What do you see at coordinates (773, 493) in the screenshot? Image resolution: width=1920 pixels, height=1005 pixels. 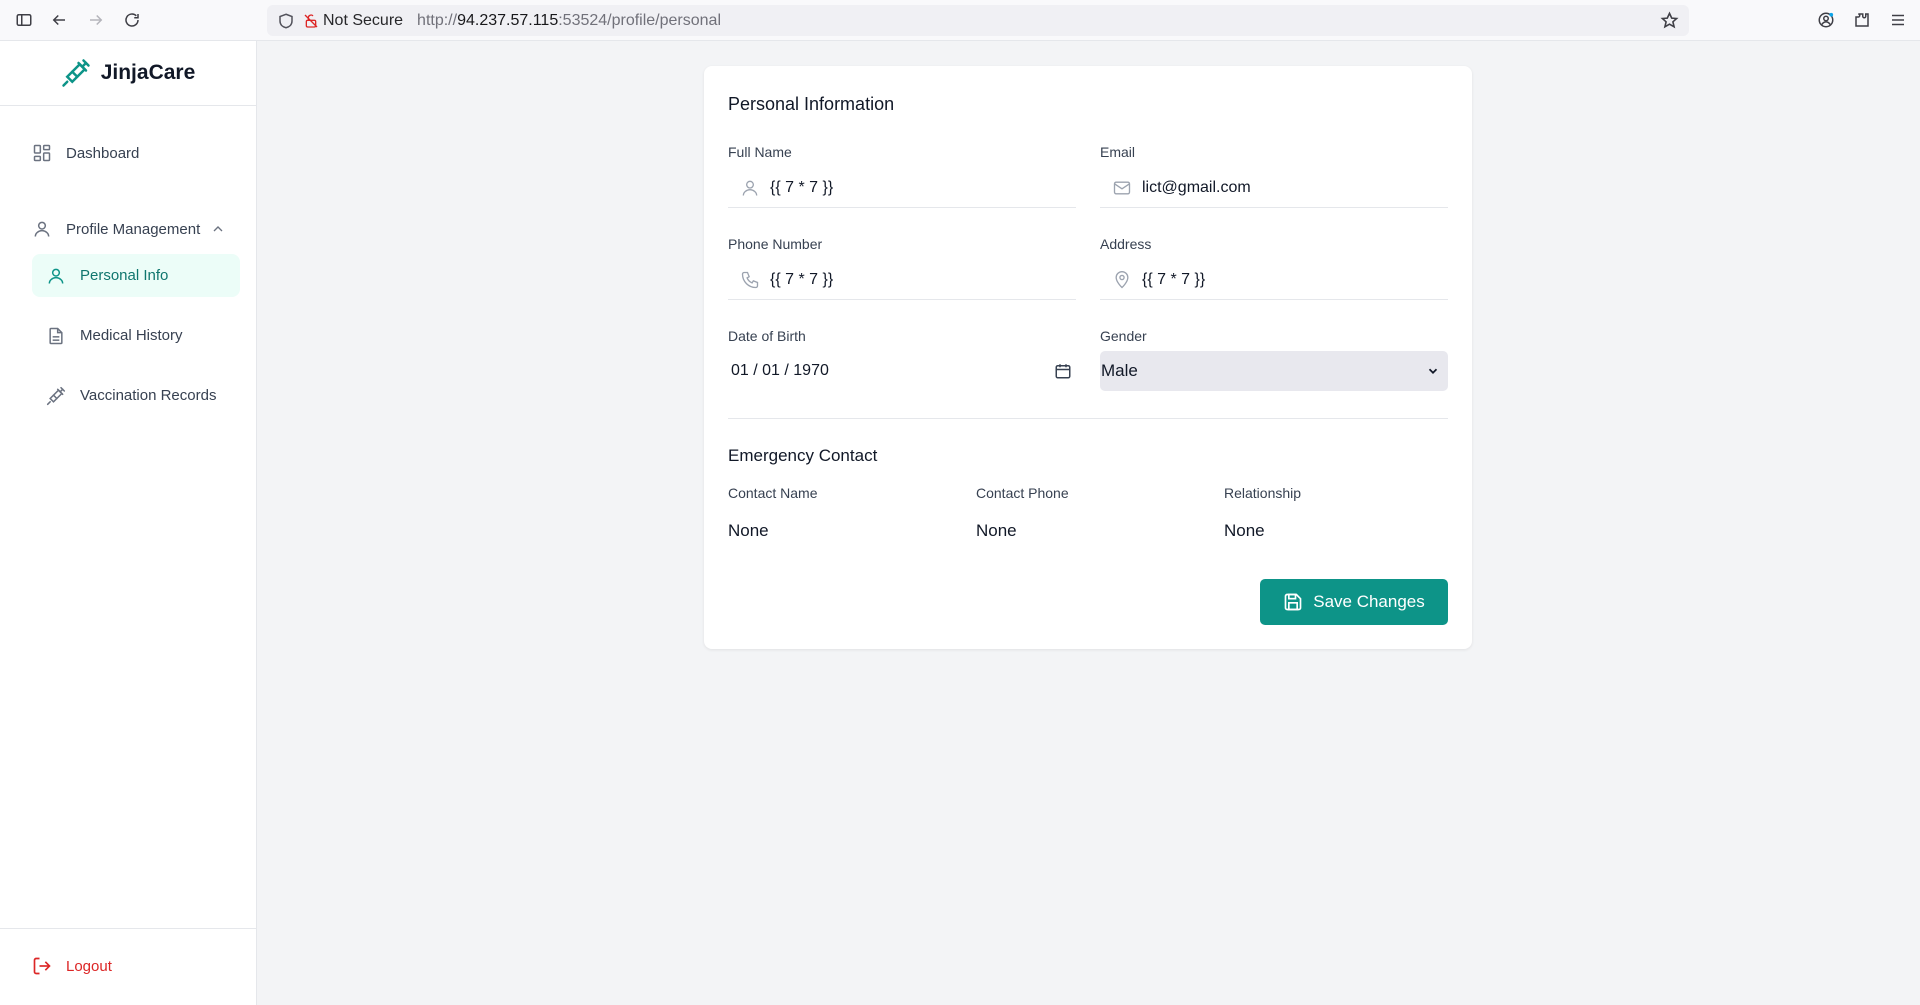 I see `contact-name-label: Contact Name` at bounding box center [773, 493].